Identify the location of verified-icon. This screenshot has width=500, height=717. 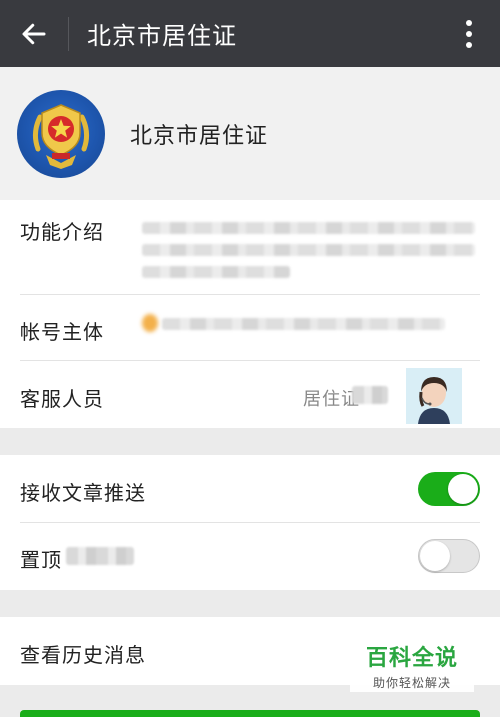
(150, 323).